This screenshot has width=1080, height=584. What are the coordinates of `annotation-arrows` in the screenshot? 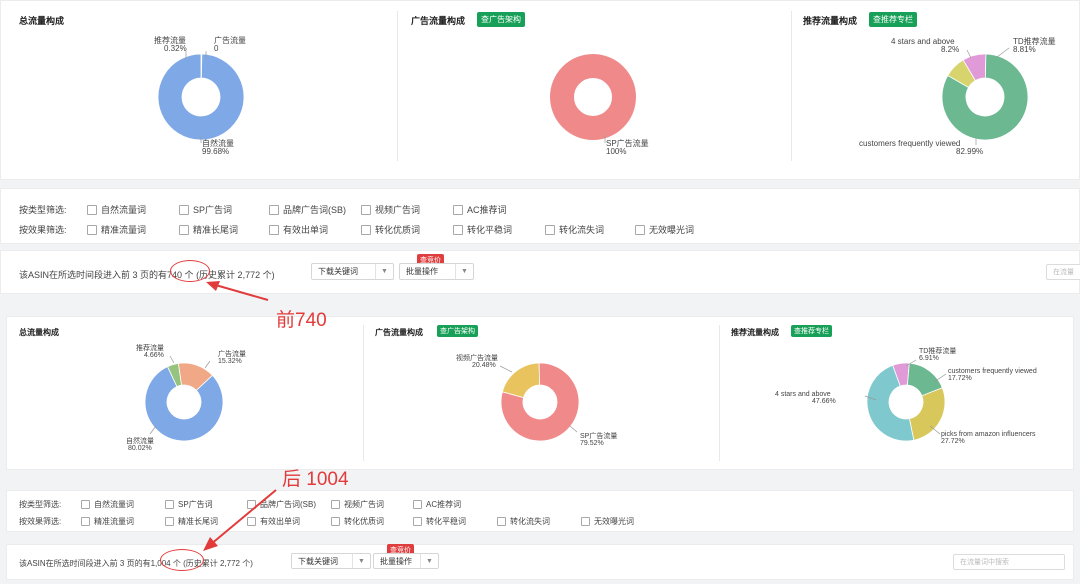 It's located at (240, 416).